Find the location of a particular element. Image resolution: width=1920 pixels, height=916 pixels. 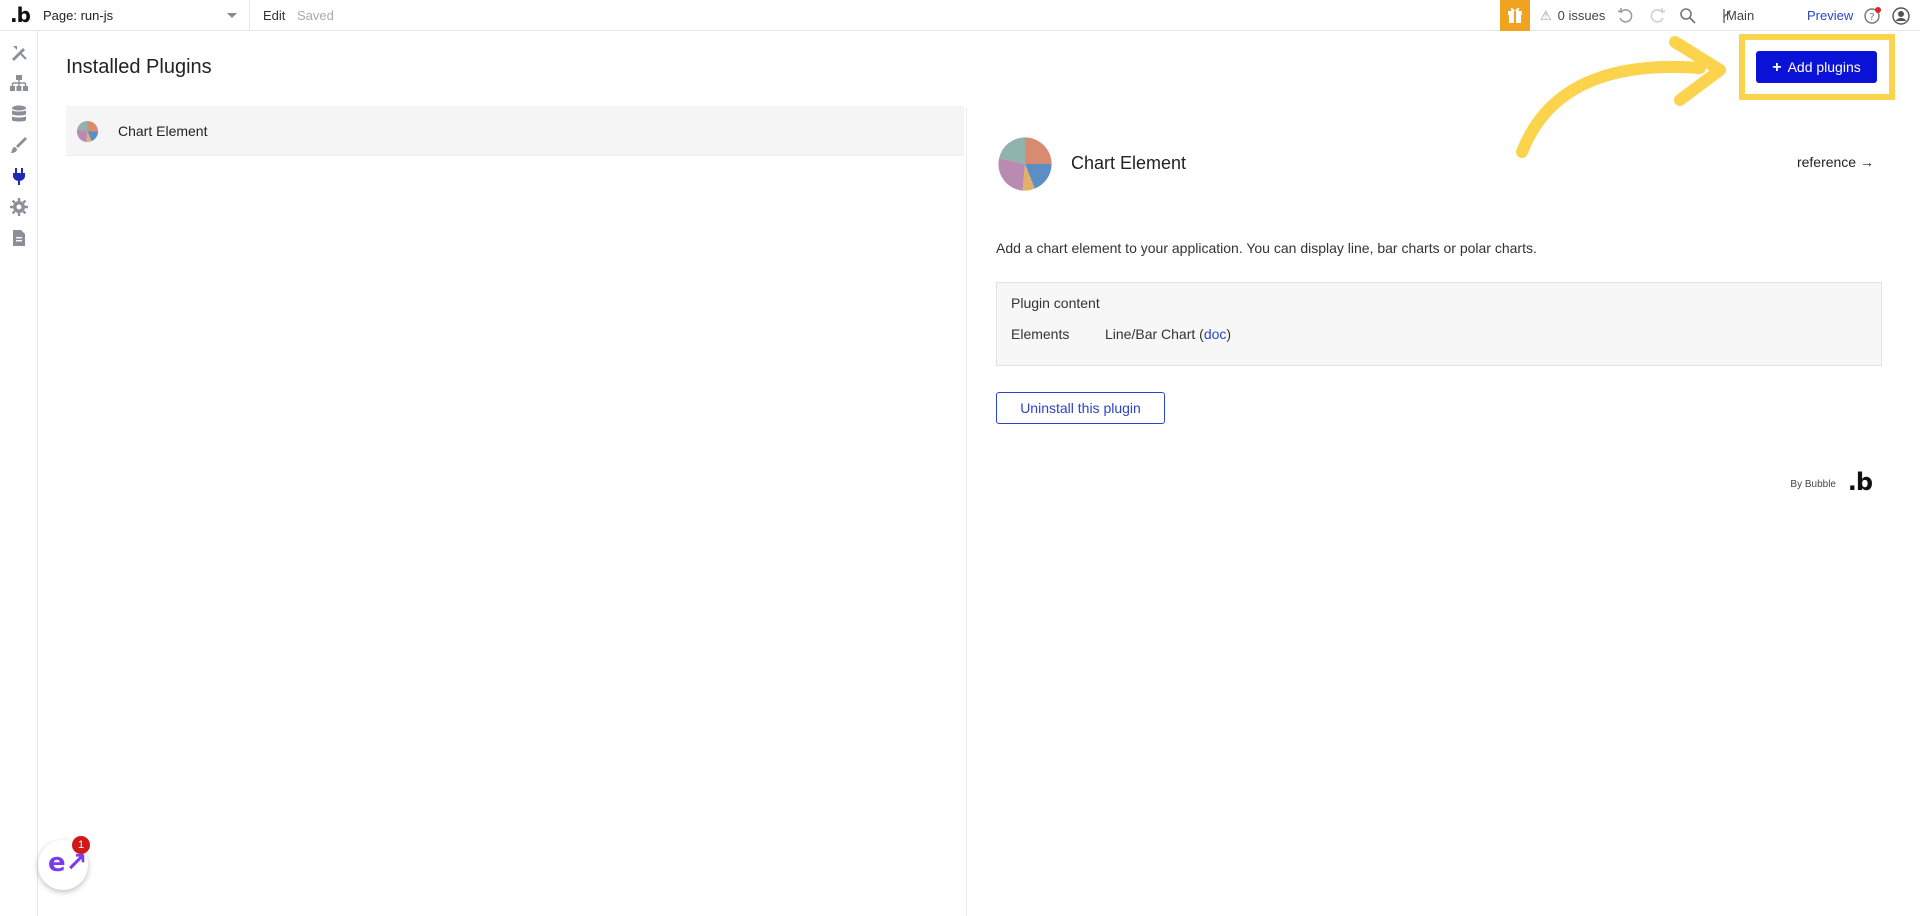

help-icon: ? is located at coordinates (1872, 16).